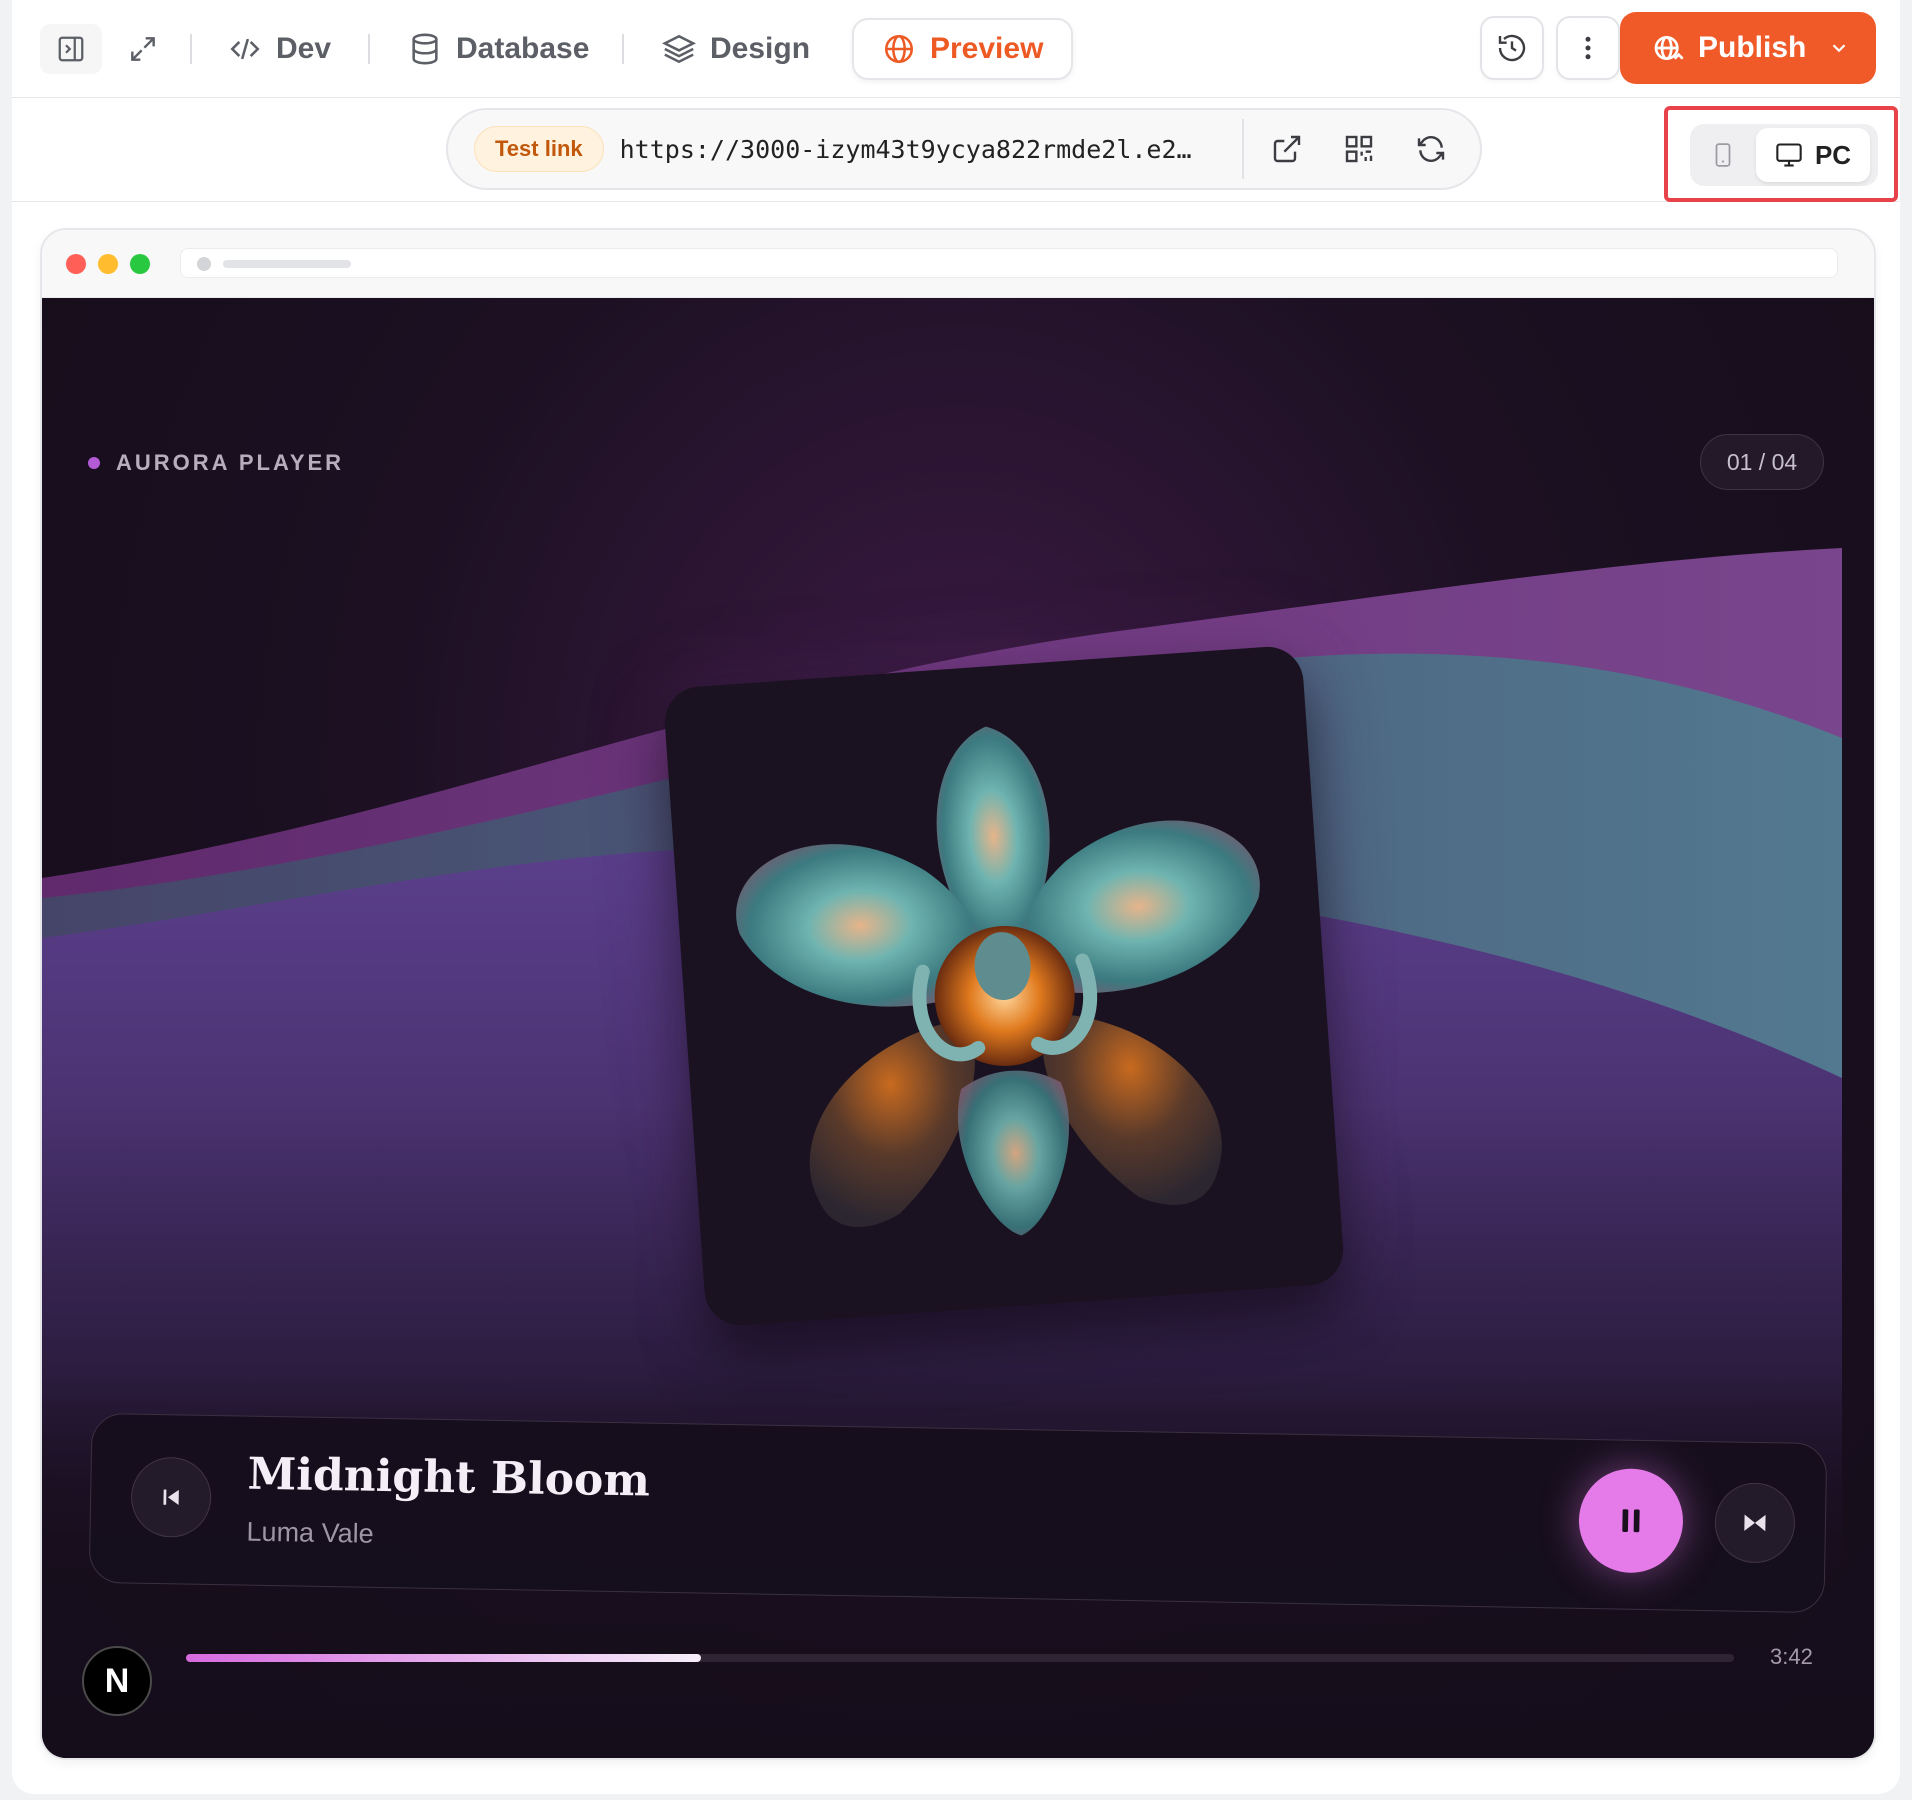  I want to click on external-link-icon, so click(1286, 149).